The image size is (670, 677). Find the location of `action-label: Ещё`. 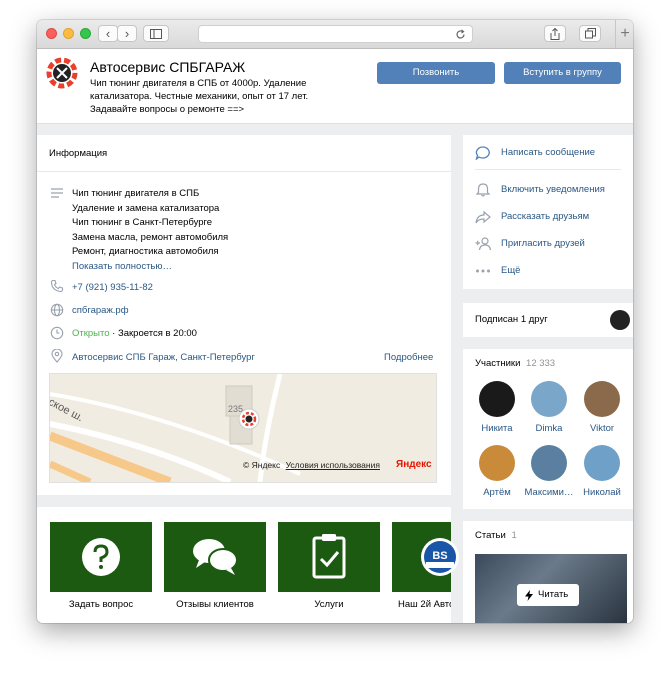

action-label: Ещё is located at coordinates (511, 270).